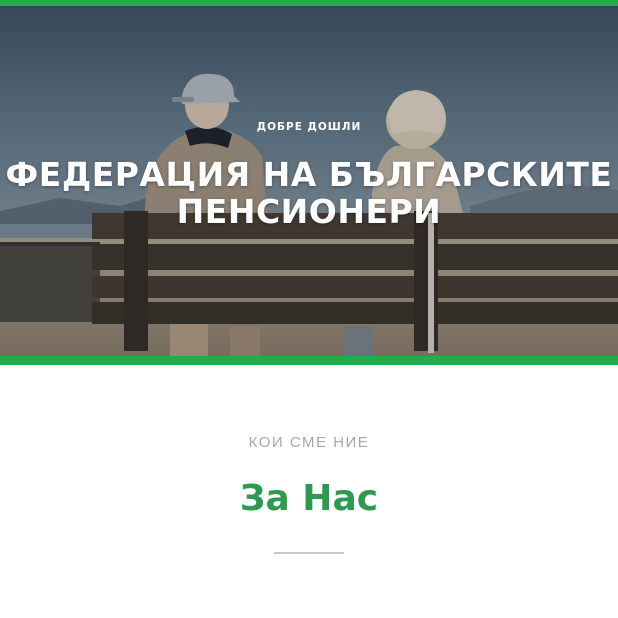 Image resolution: width=618 pixels, height=618 pixels. Describe the element at coordinates (309, 442) in the screenshot. I see `about-kicker: КОИ СМЕ НИЕ` at that location.